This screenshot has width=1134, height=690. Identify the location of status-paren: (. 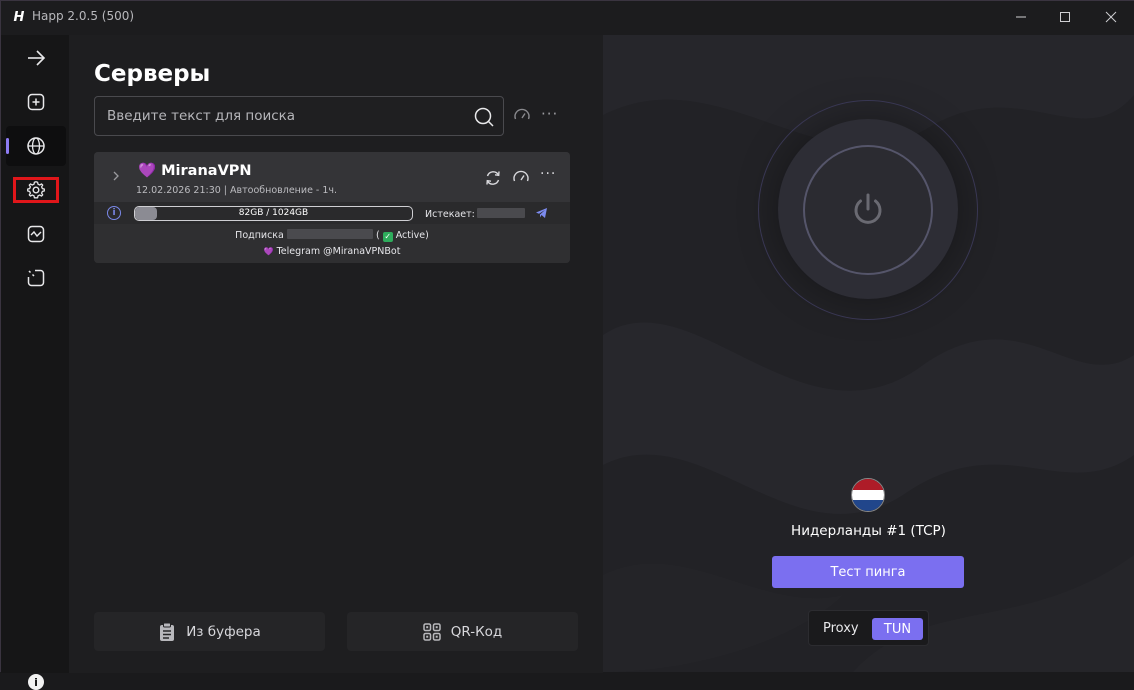
(377, 235).